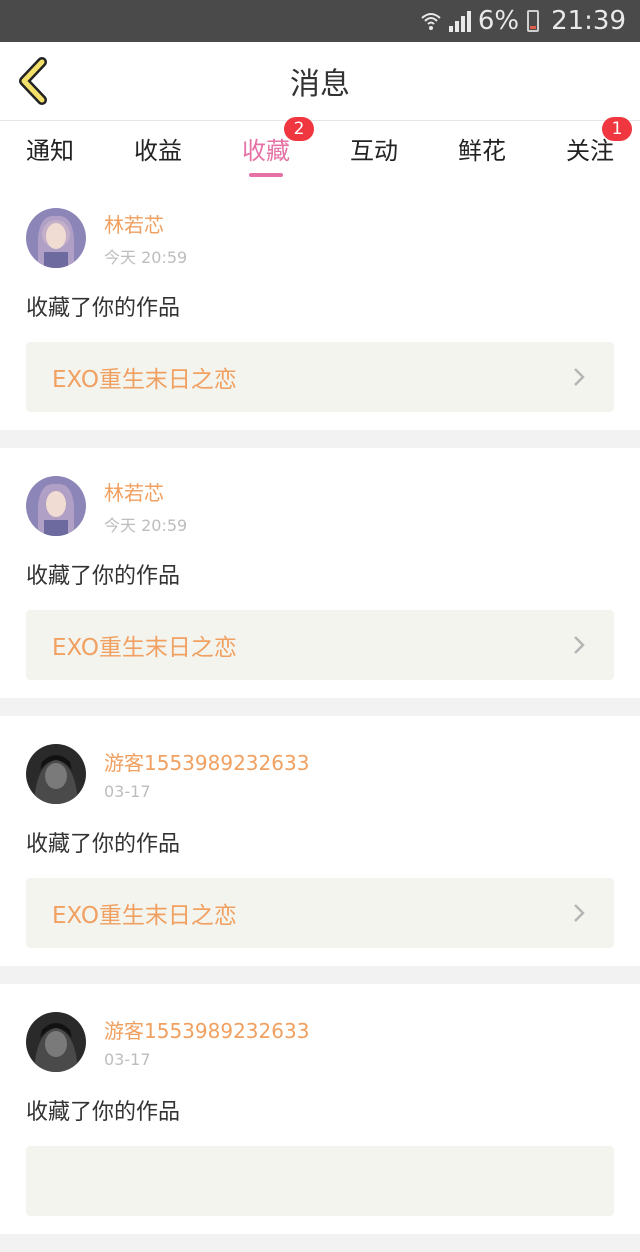  I want to click on tab-label: 关注, so click(590, 151).